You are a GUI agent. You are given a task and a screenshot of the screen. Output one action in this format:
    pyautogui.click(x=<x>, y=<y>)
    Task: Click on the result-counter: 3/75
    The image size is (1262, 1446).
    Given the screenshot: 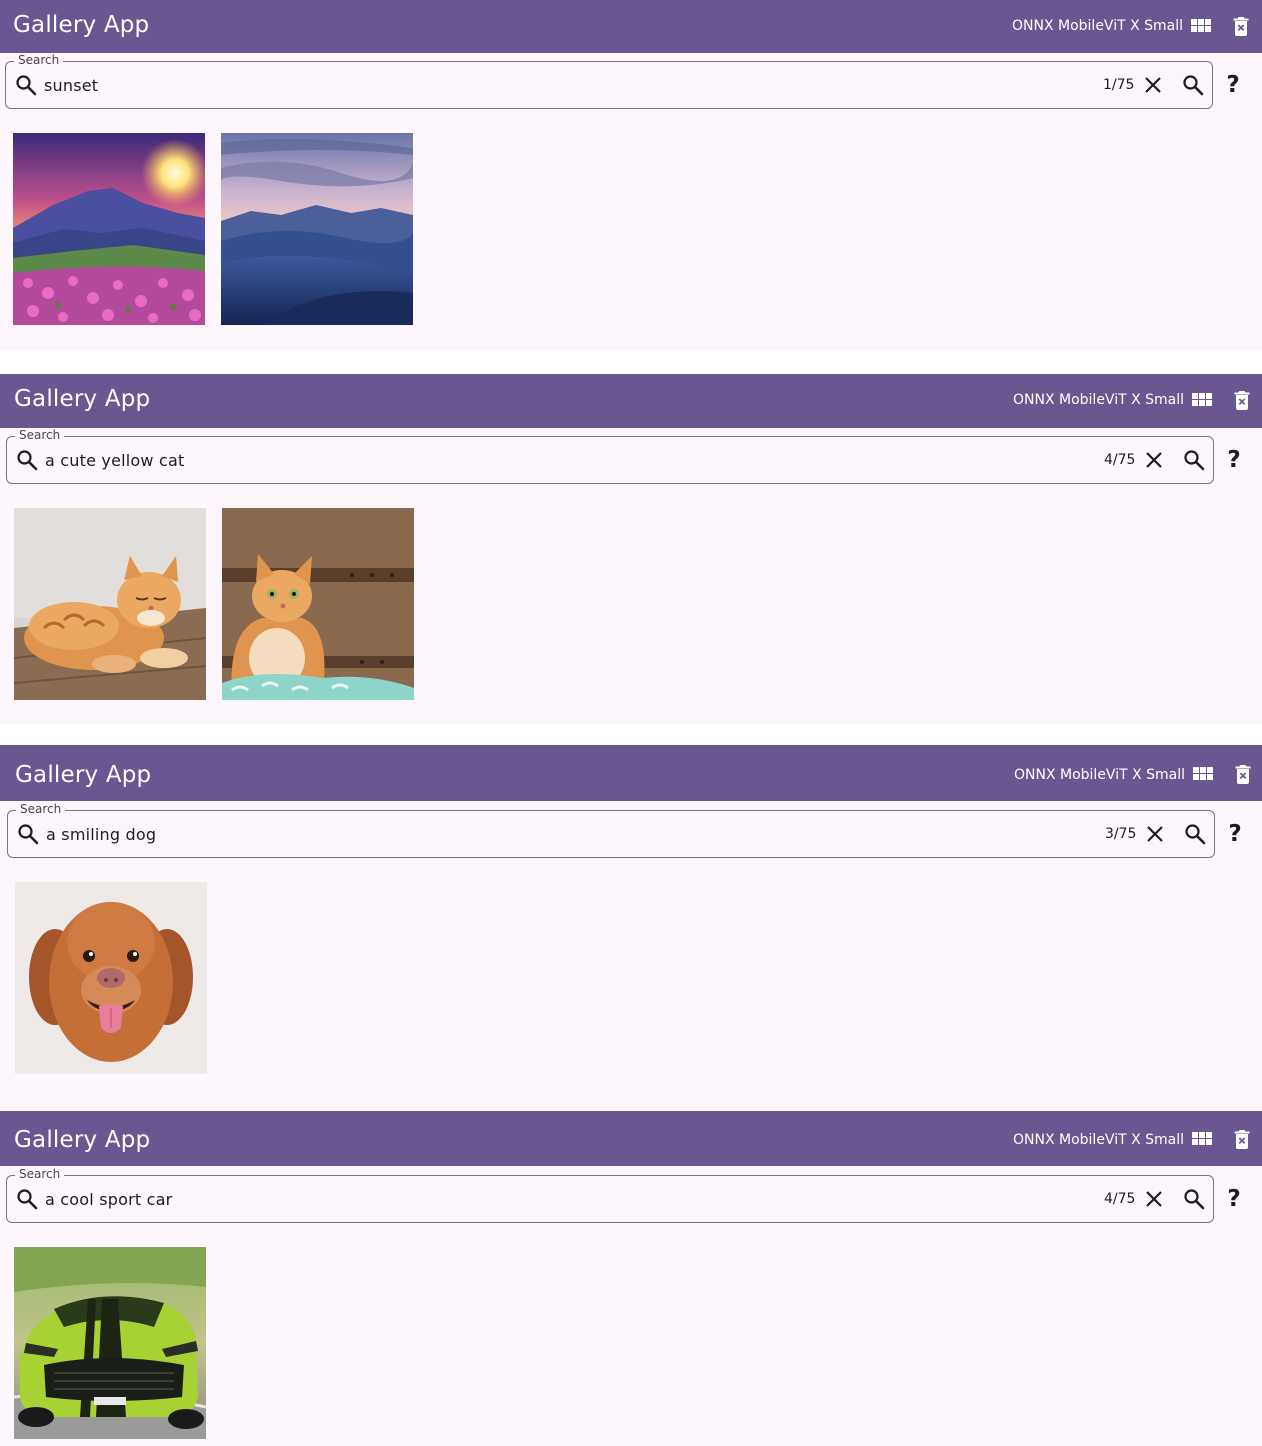 What is the action you would take?
    pyautogui.click(x=1121, y=834)
    